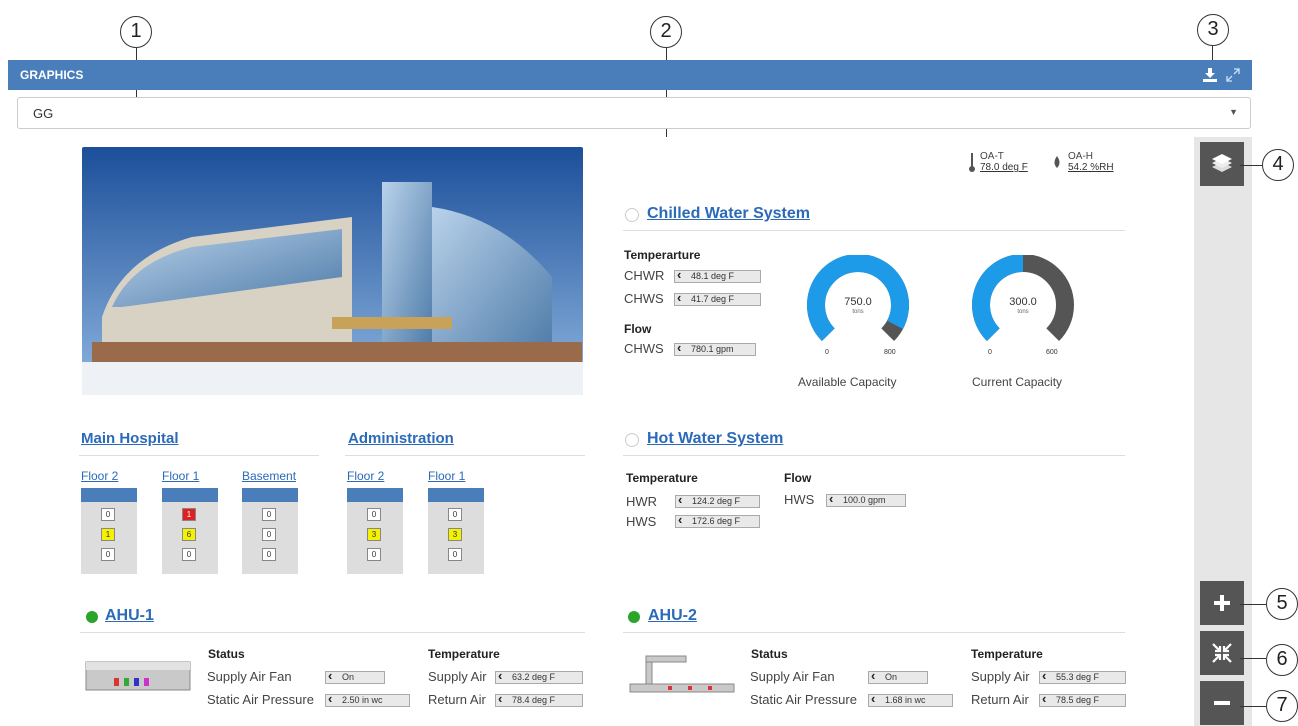 This screenshot has width=1298, height=726. What do you see at coordinates (539, 677) in the screenshot?
I see `ahu-1-supply-value: 63.2 deg F` at bounding box center [539, 677].